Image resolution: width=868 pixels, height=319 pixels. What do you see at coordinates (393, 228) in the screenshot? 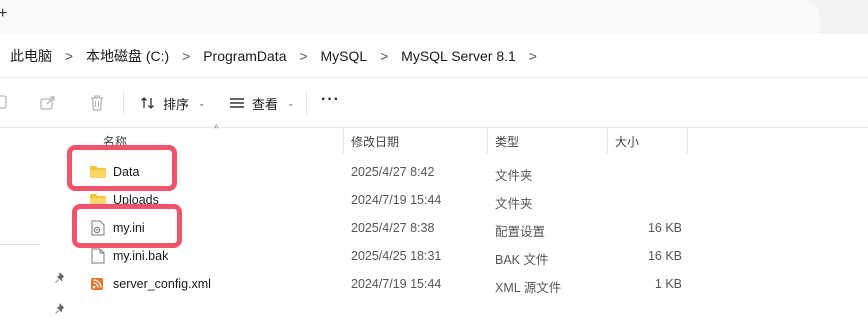
I see `file-date: 2025/4/27 8:38` at bounding box center [393, 228].